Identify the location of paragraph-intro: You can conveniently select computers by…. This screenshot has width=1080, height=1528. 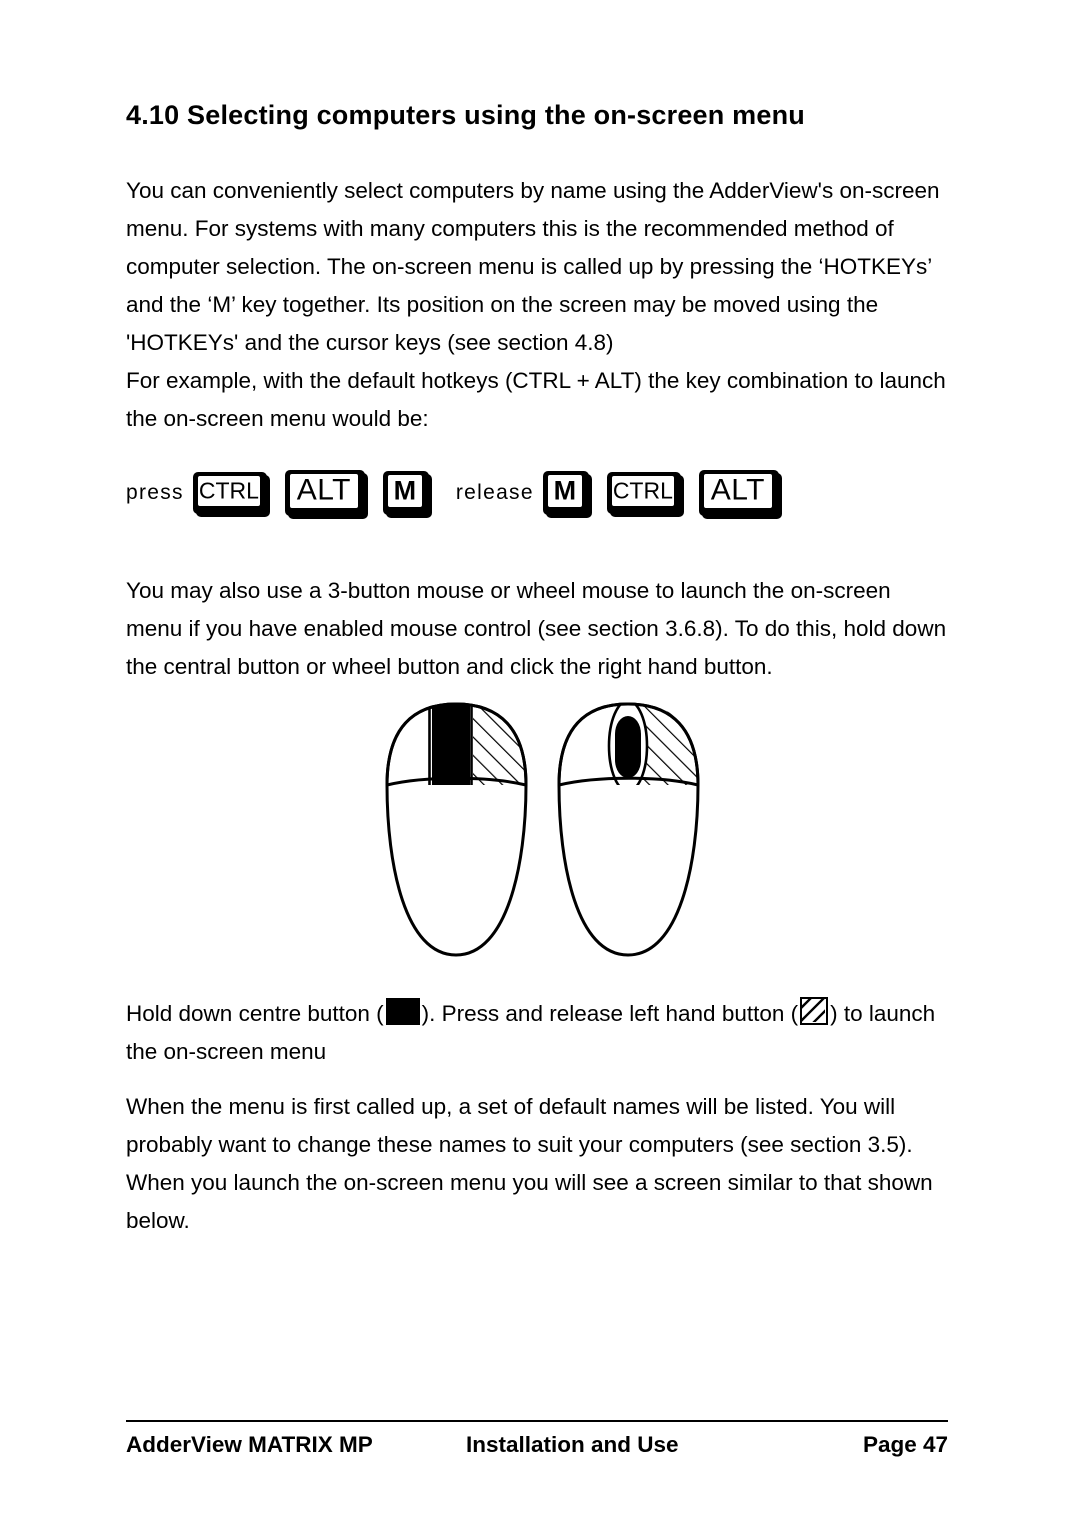
(533, 266).